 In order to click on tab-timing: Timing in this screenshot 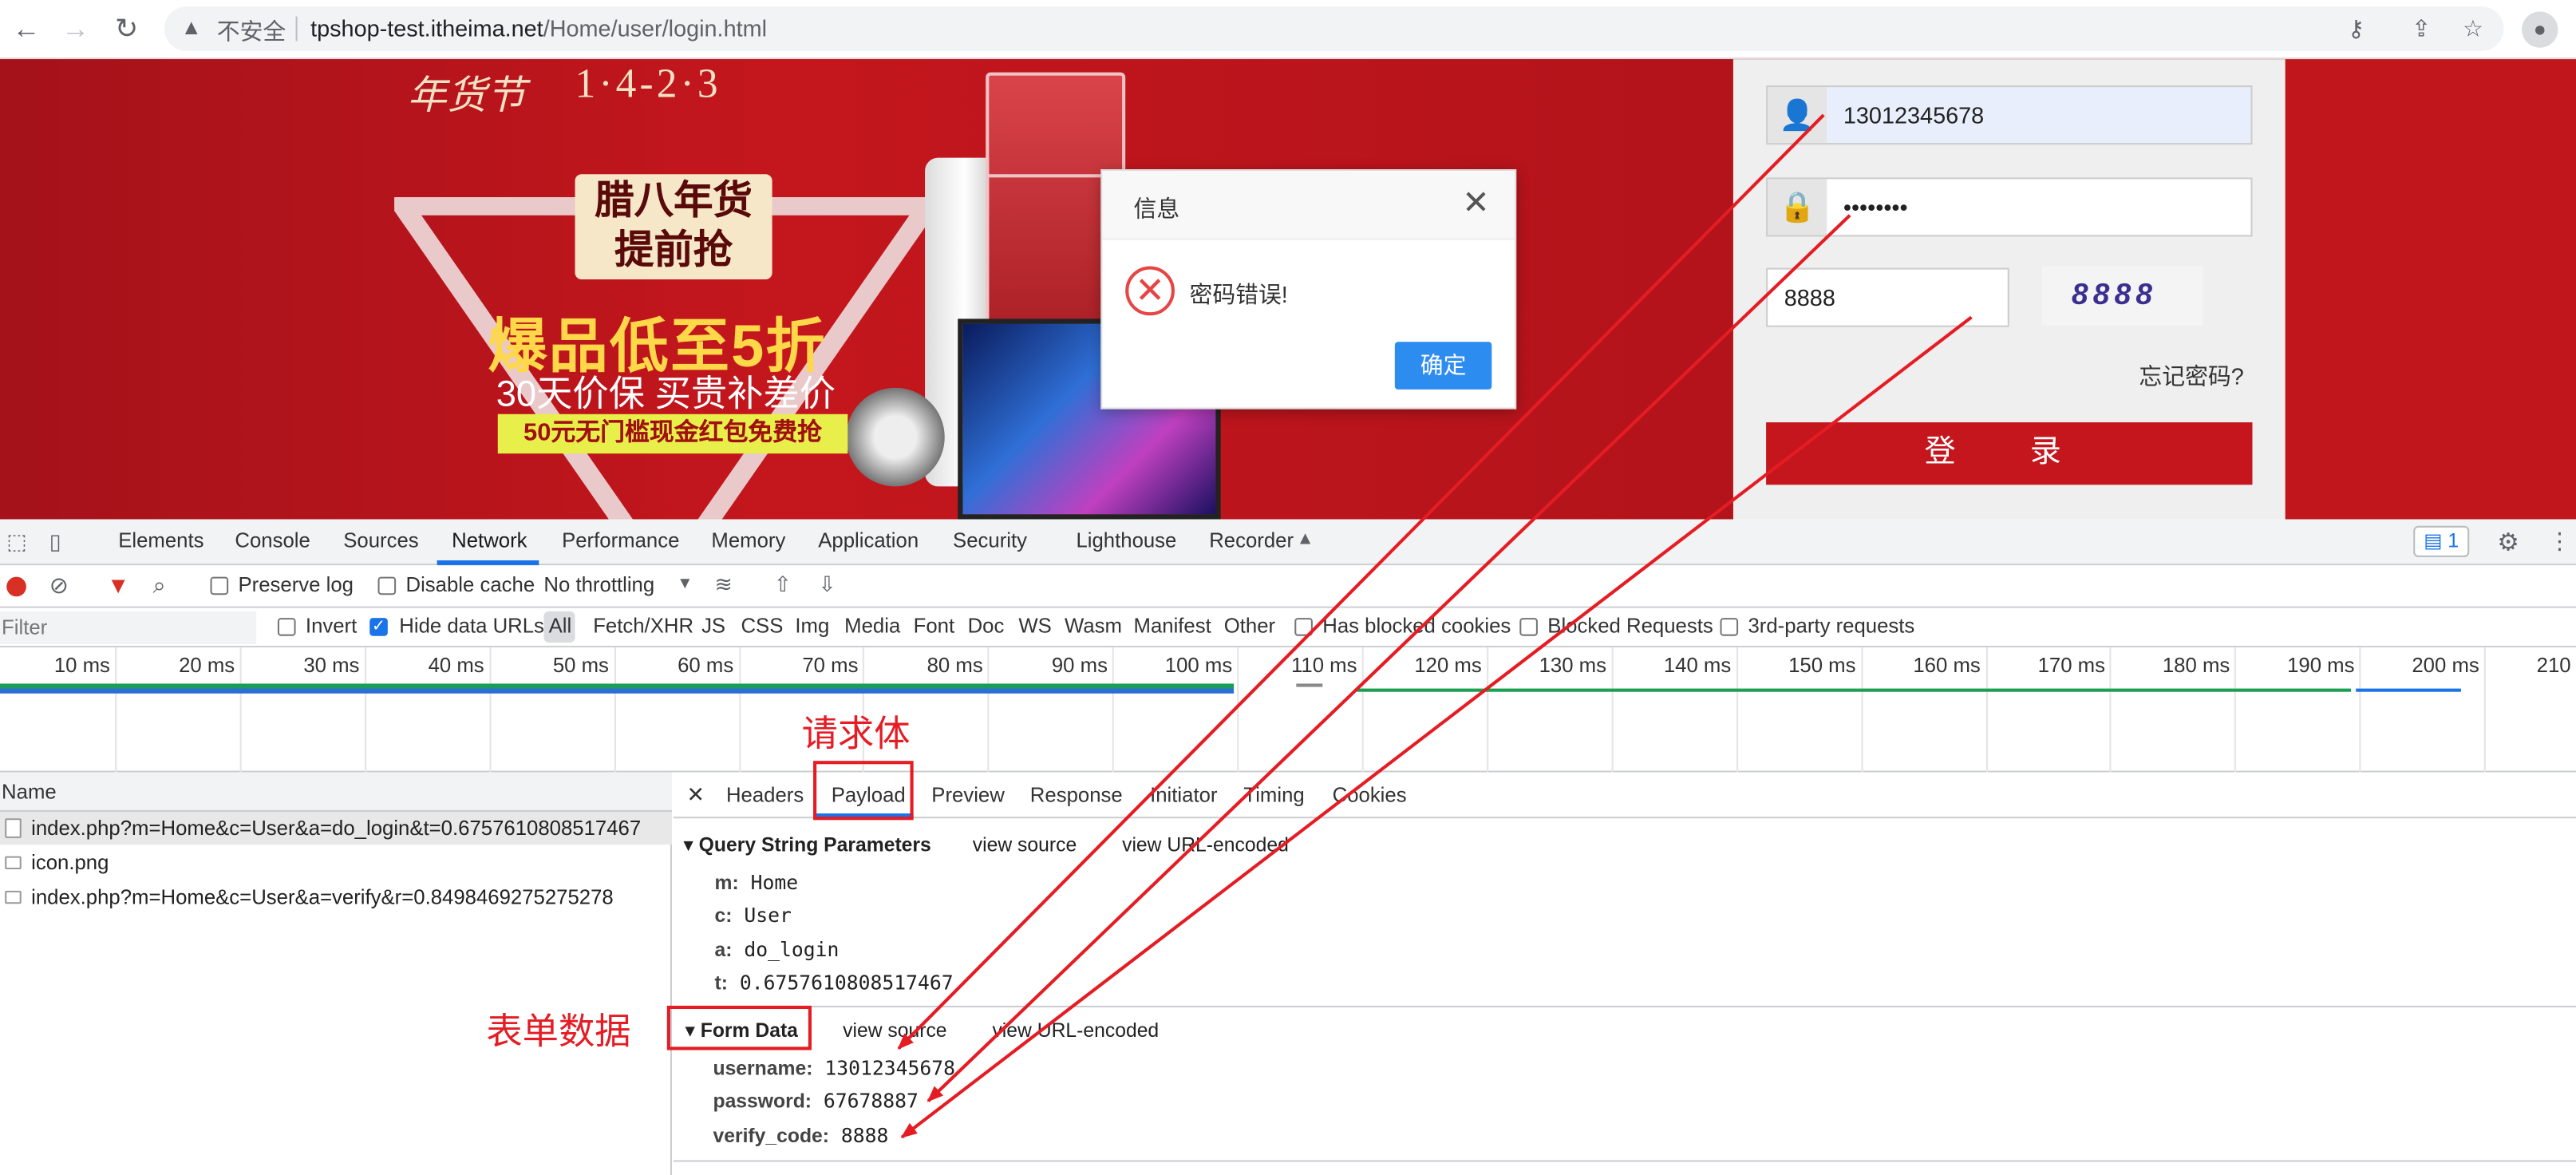, I will do `click(1273, 795)`.